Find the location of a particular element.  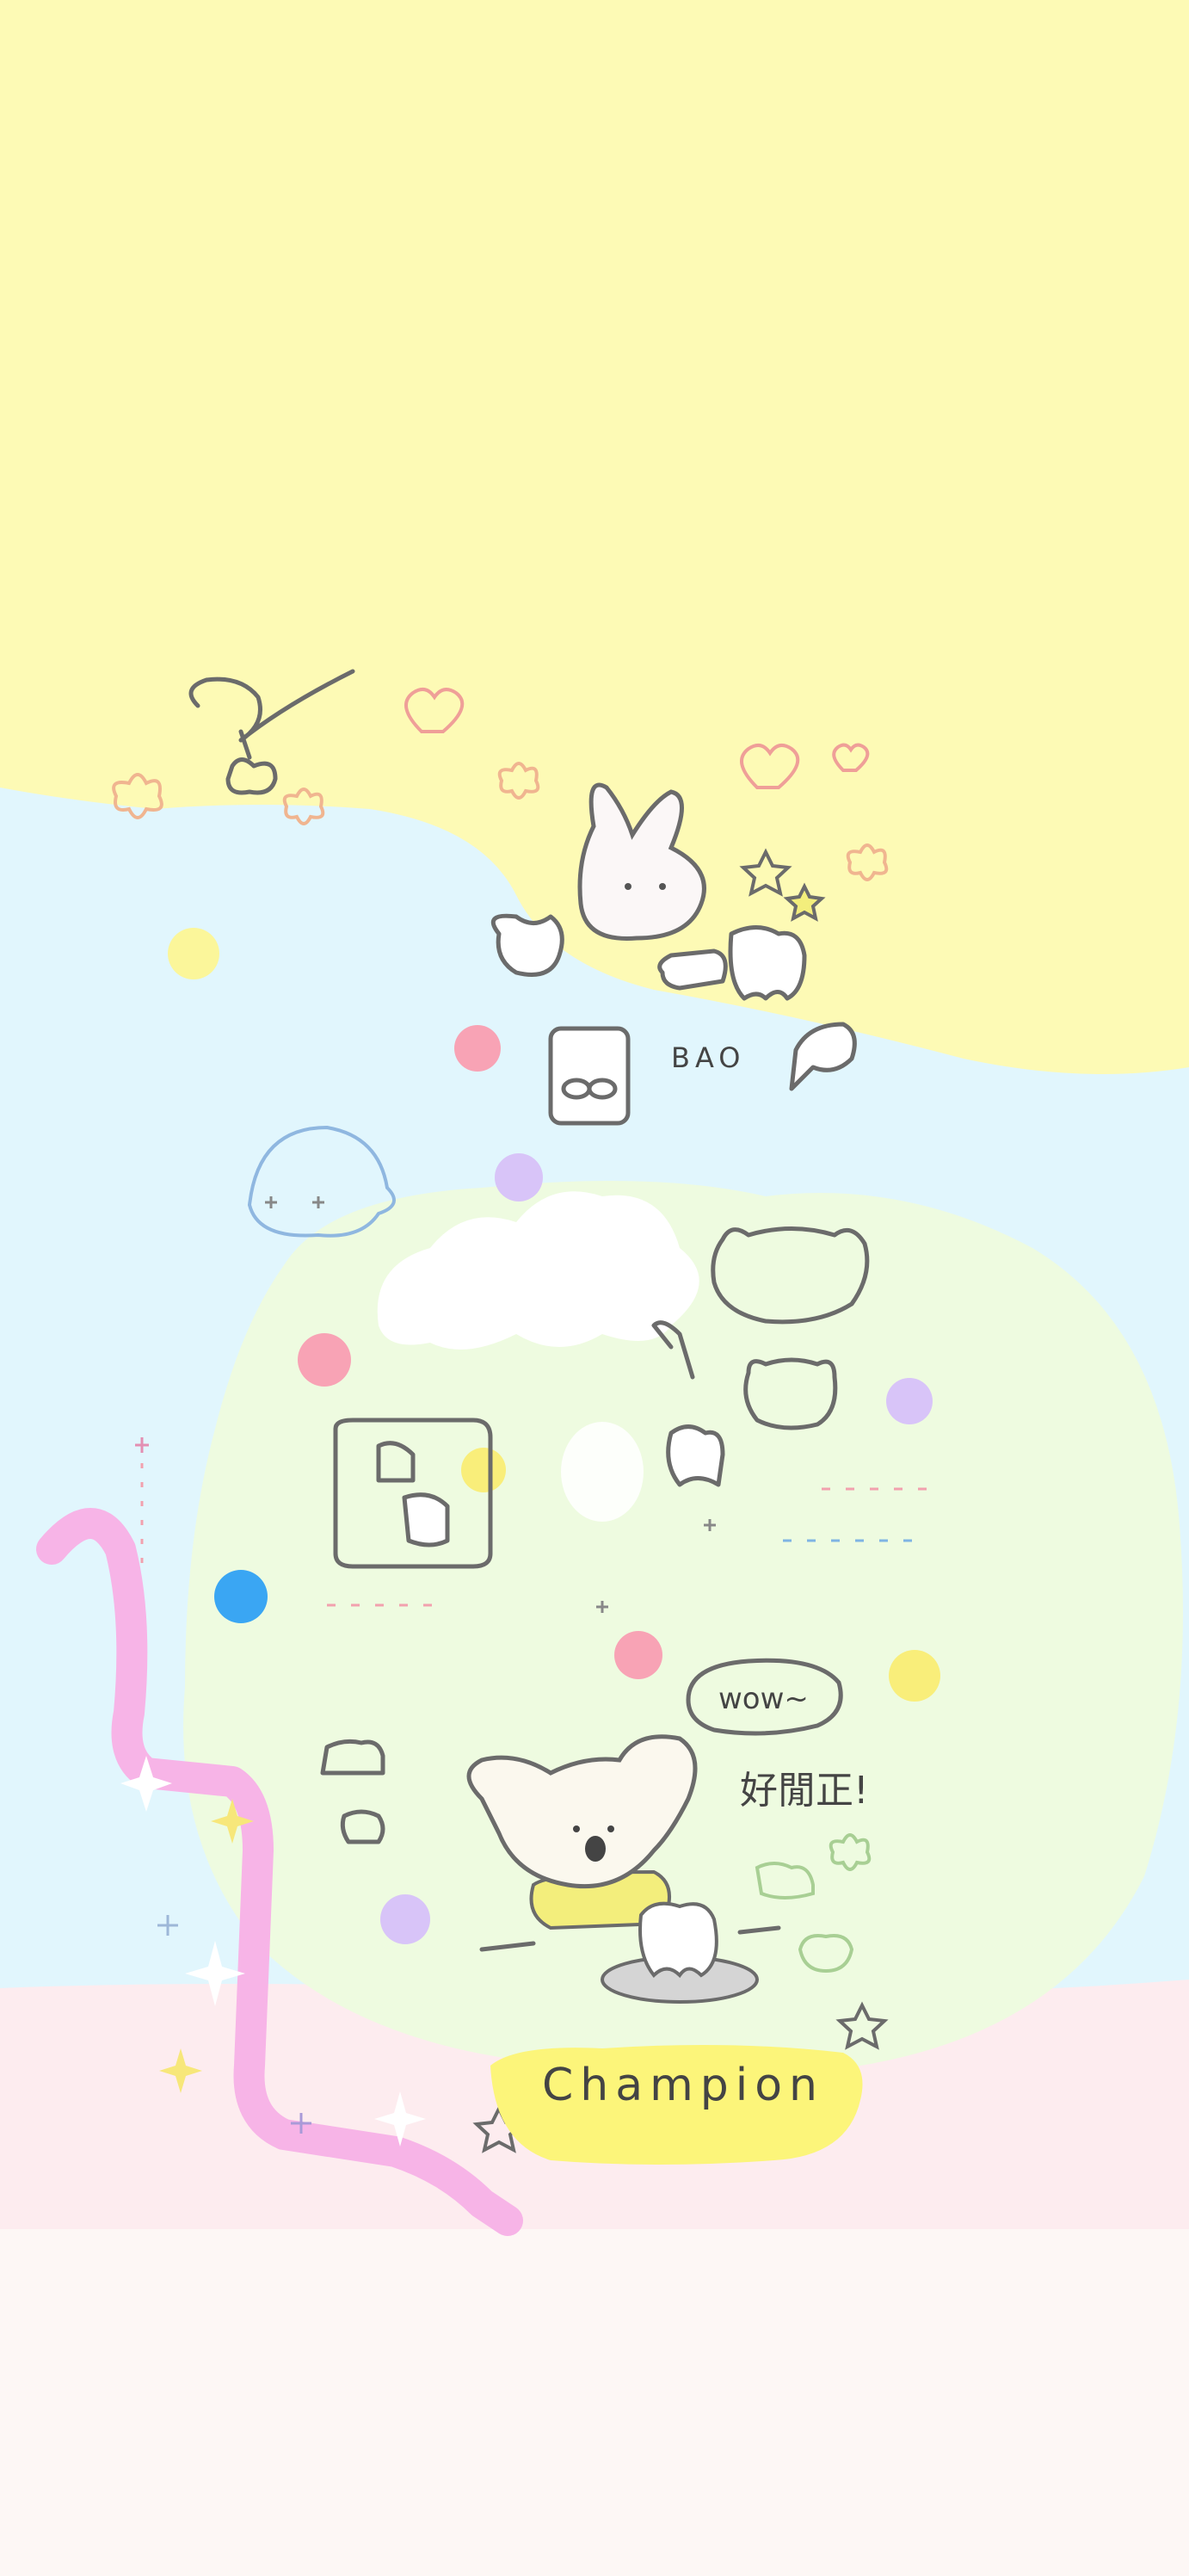

medicine-card-icon is located at coordinates (590, 1076).